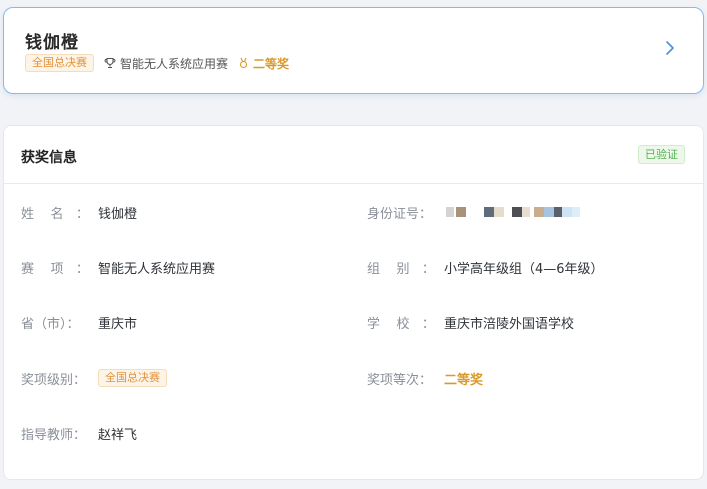  What do you see at coordinates (94, 378) in the screenshot?
I see `field-award-level: 奖项级别： 全国总决赛` at bounding box center [94, 378].